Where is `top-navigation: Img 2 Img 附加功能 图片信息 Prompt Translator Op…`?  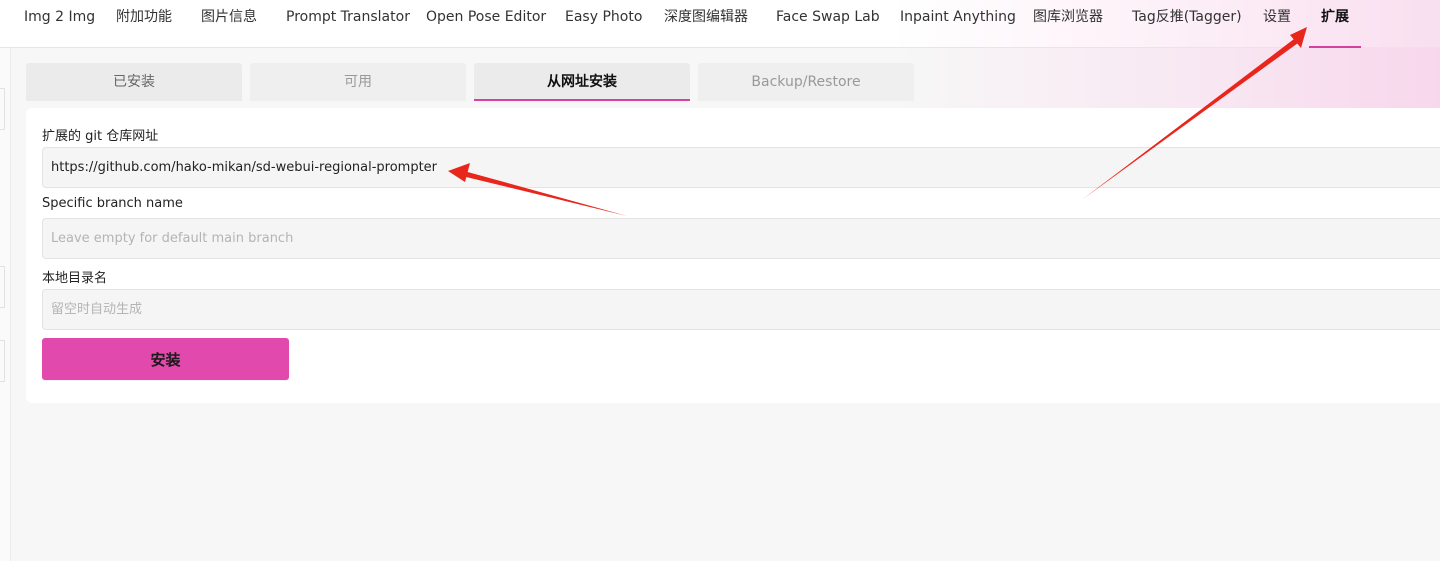 top-navigation: Img 2 Img 附加功能 图片信息 Prompt Translator Op… is located at coordinates (720, 24).